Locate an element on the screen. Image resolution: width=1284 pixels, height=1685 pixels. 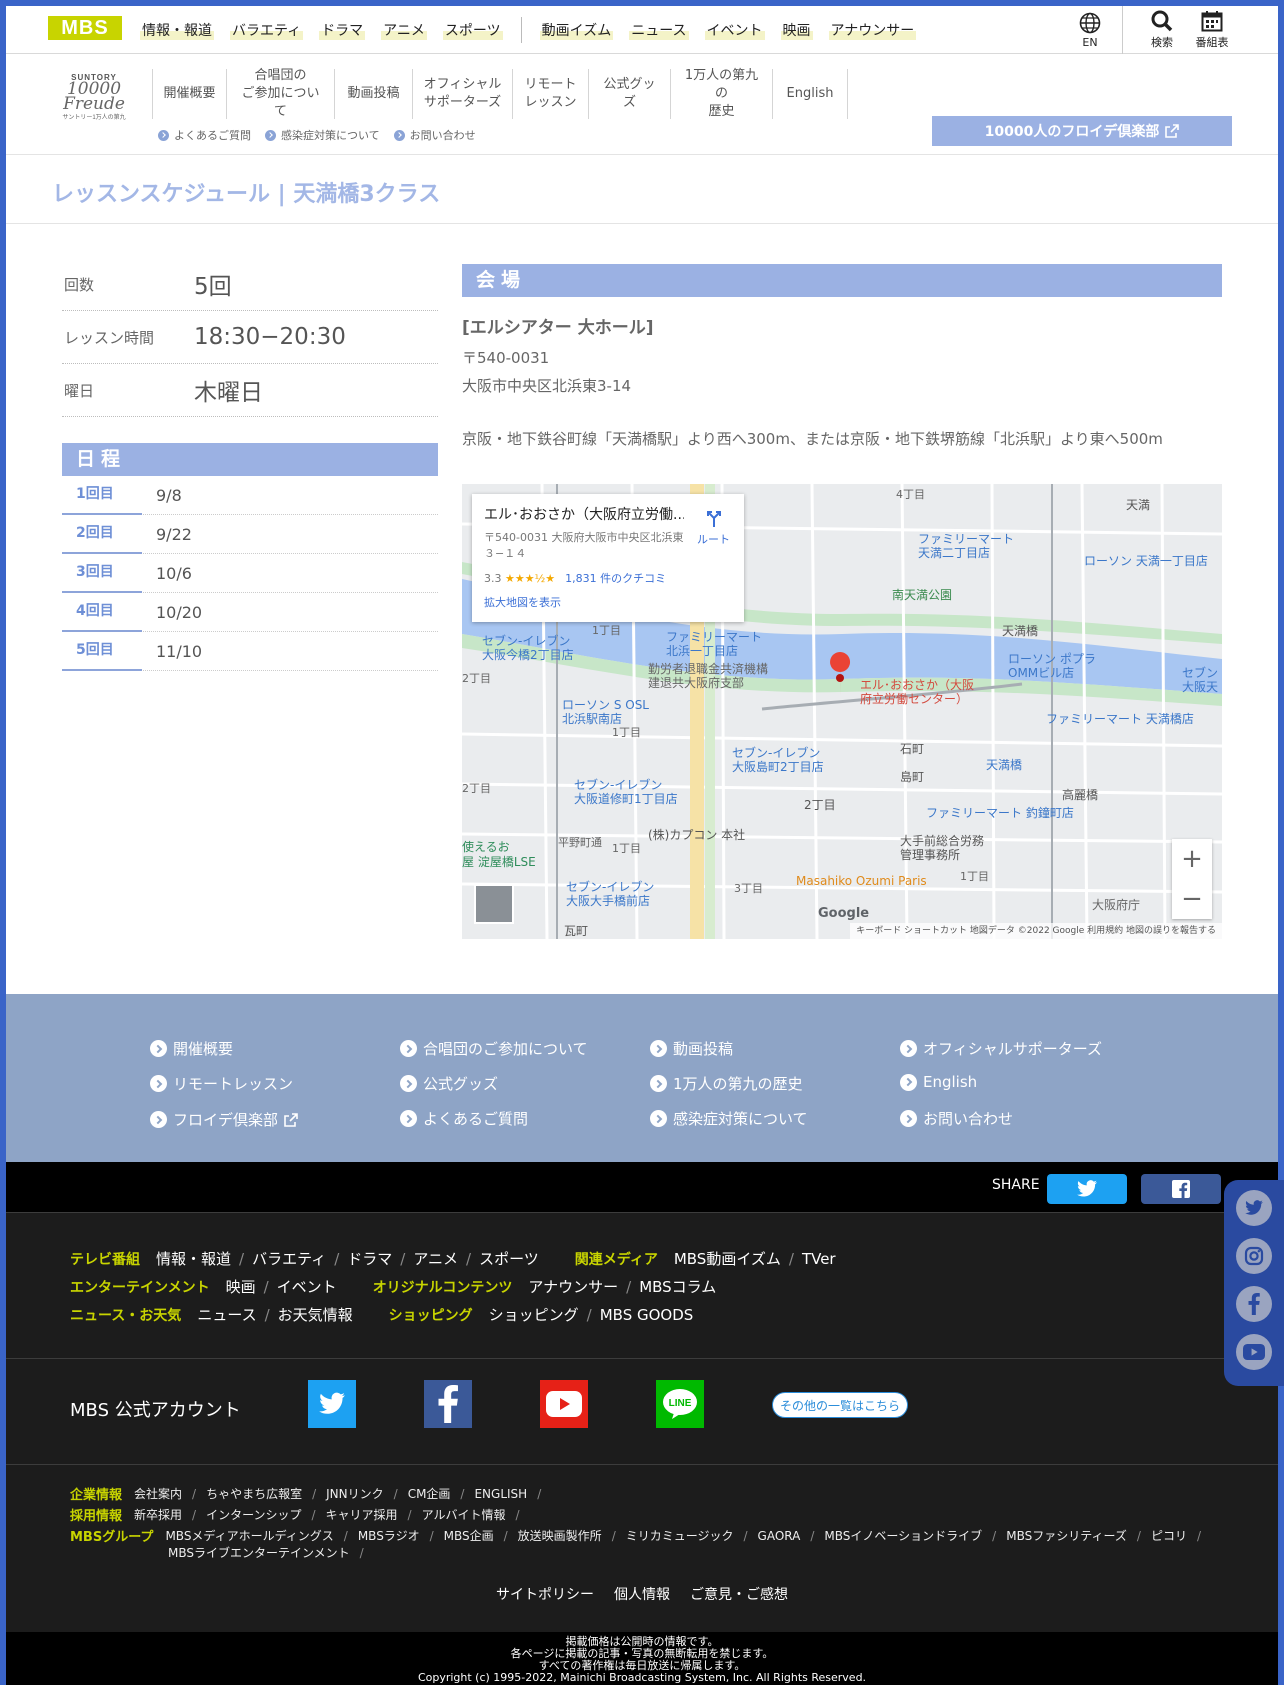
footer-link: 開催概要 is located at coordinates (191, 1048).